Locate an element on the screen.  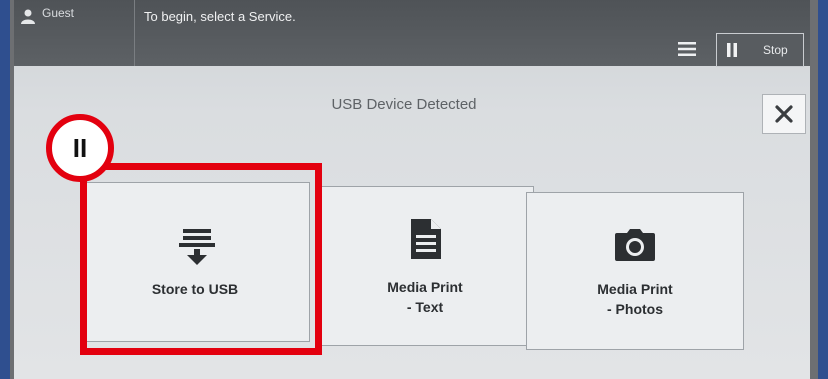
menu-icon is located at coordinates (687, 49).